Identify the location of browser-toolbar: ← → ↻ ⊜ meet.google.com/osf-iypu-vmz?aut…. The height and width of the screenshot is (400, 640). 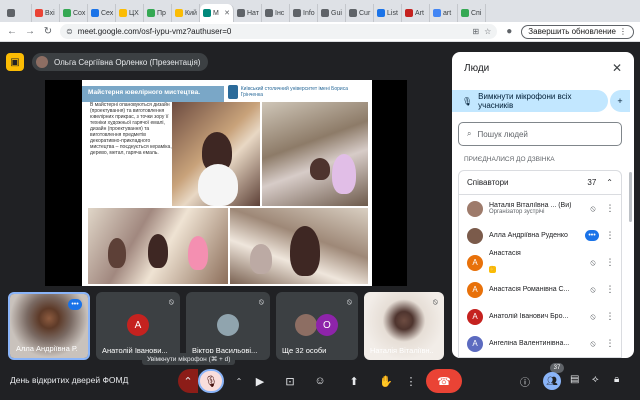
(320, 32).